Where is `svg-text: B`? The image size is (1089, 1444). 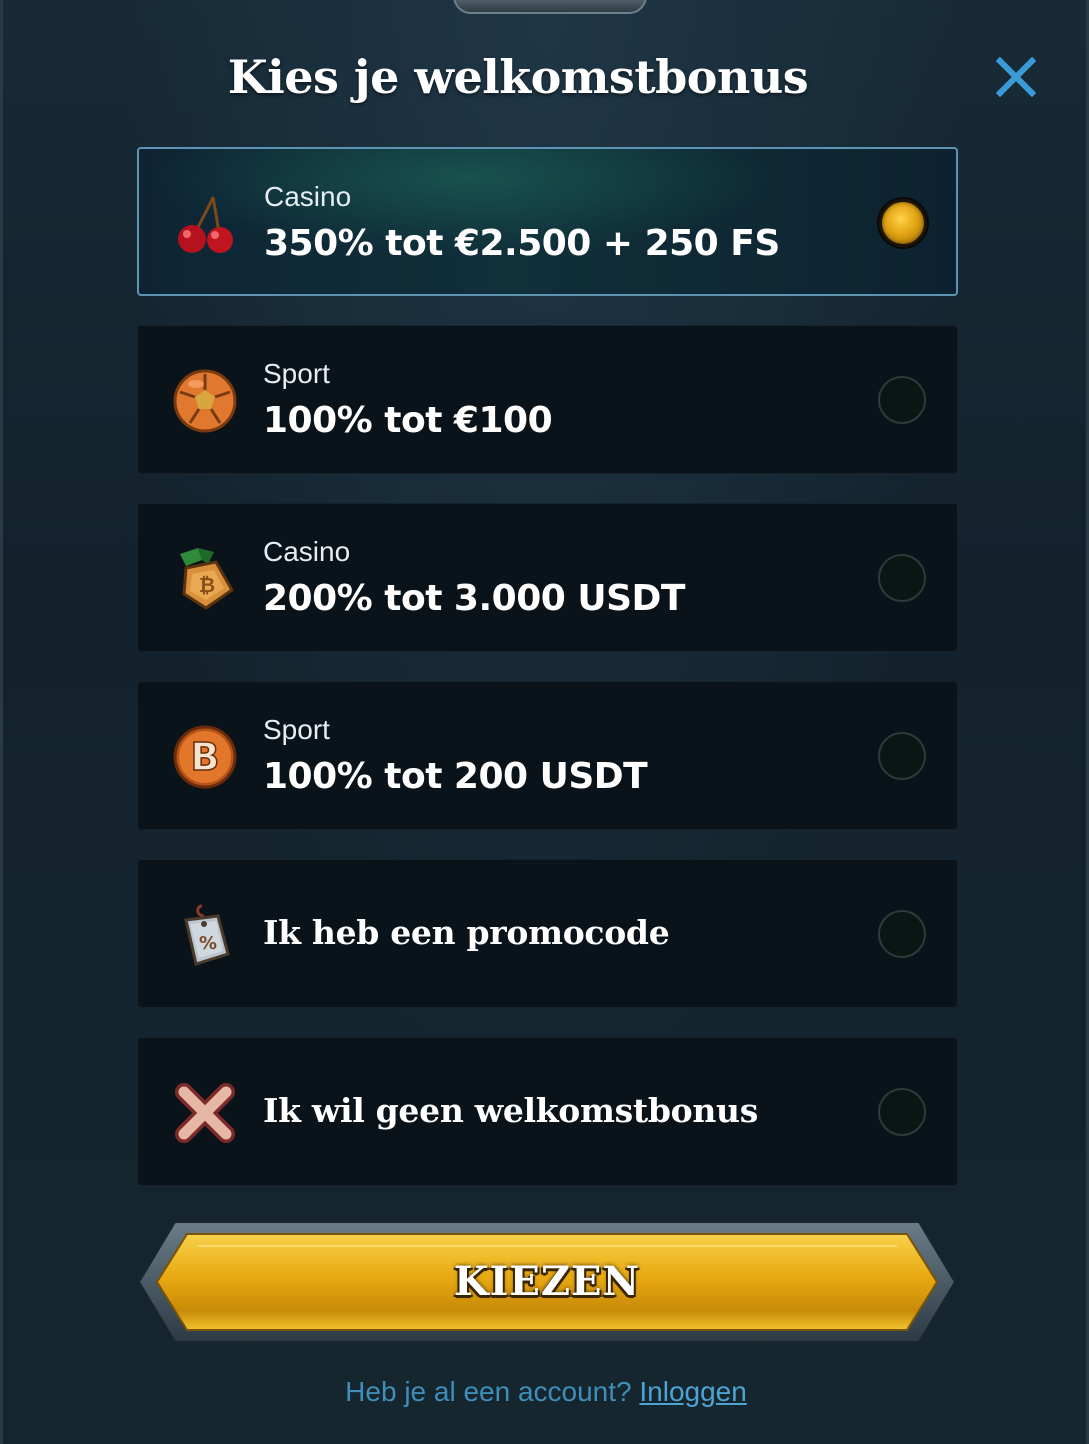
svg-text: B is located at coordinates (205, 757).